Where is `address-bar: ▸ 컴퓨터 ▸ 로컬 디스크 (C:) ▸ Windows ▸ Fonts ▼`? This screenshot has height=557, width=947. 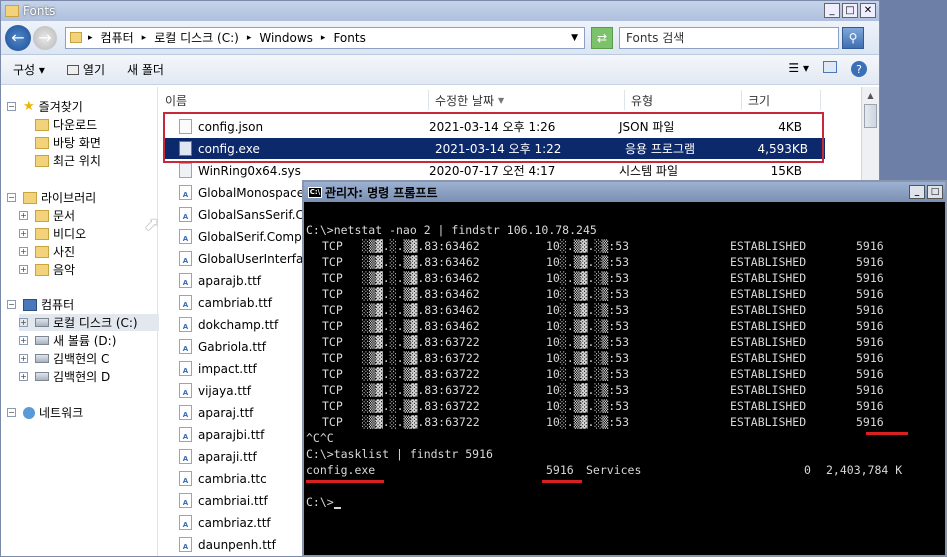 address-bar: ▸ 컴퓨터 ▸ 로컬 디스크 (C:) ▸ Windows ▸ Fonts ▼ is located at coordinates (325, 37).